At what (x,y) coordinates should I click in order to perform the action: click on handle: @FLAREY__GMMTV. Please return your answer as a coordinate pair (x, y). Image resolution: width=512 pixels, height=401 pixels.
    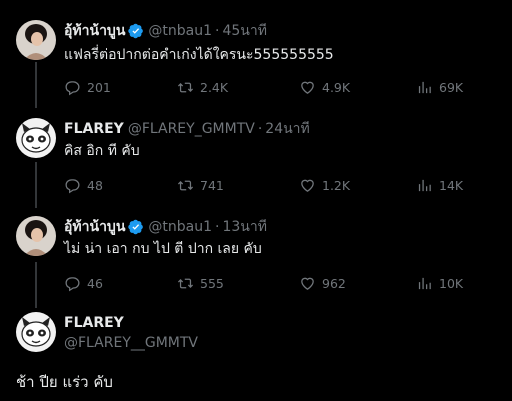
    Looking at the image, I should click on (131, 343).